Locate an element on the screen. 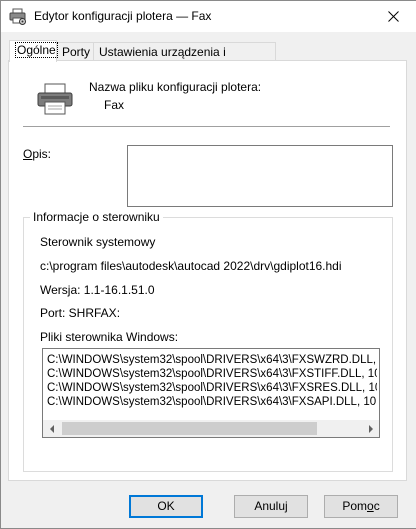 This screenshot has height=529, width=416. scroll-left-button is located at coordinates (51, 428).